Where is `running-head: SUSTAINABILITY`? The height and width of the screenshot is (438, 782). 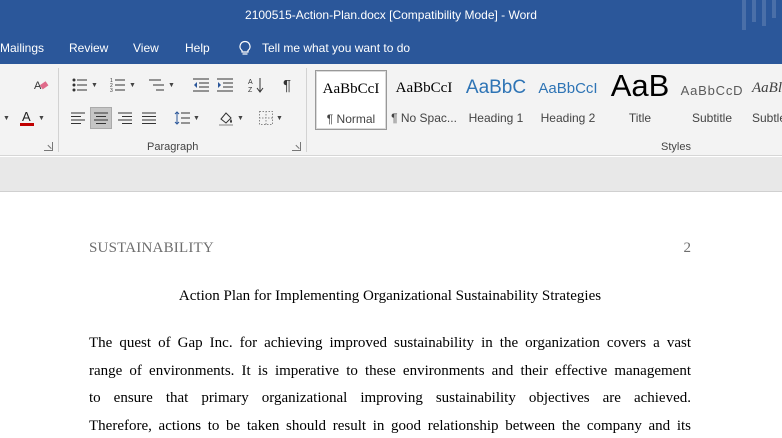
running-head: SUSTAINABILITY is located at coordinates (151, 248).